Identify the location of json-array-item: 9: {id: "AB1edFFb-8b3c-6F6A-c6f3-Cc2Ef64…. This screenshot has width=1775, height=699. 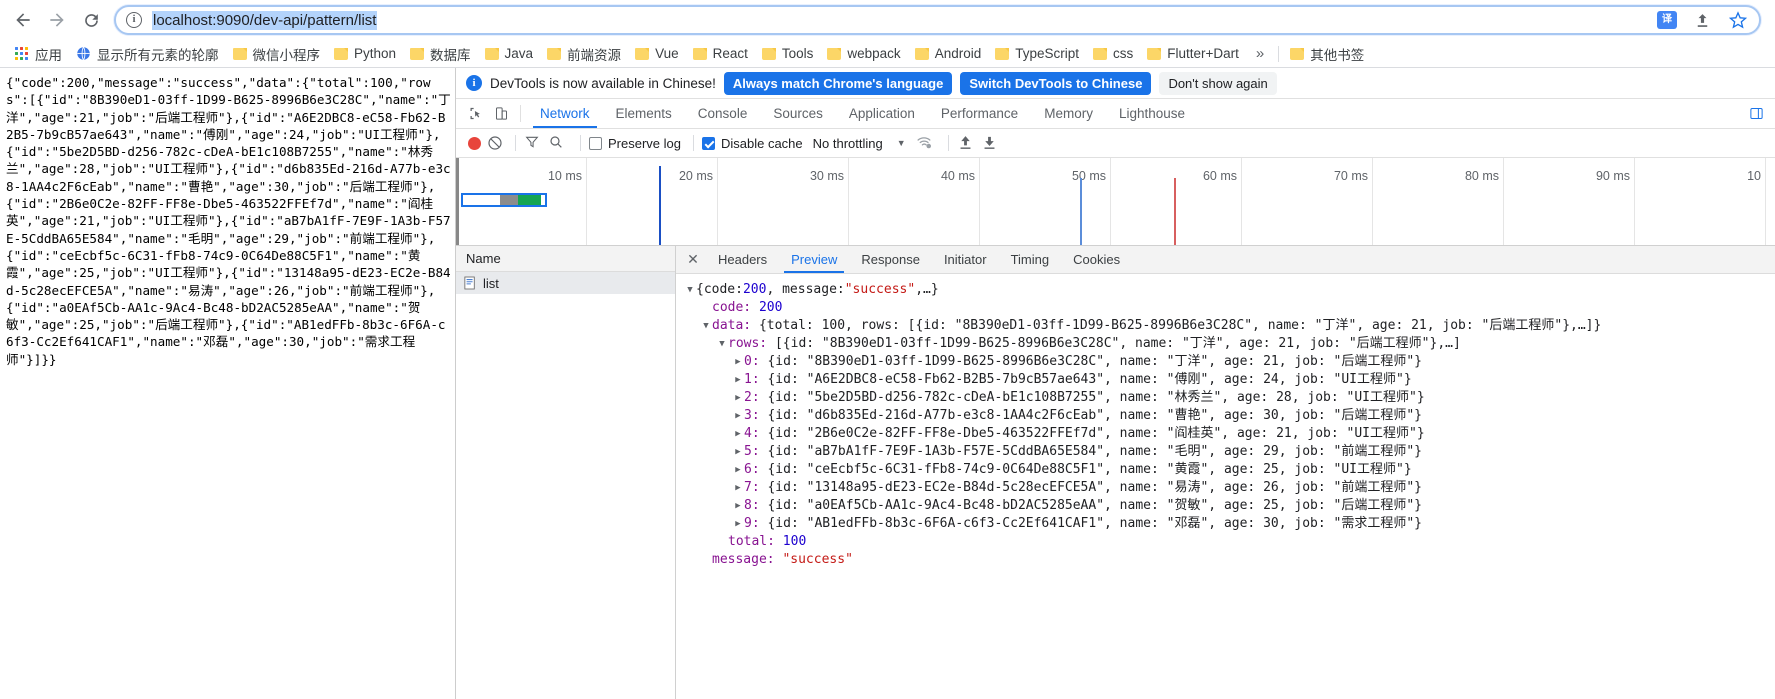
(1226, 524).